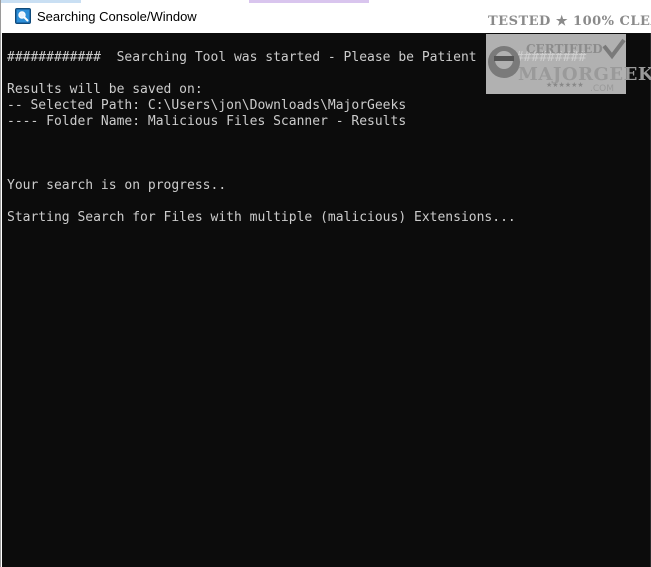  I want to click on console-line: Your search is on progress.., so click(117, 185).